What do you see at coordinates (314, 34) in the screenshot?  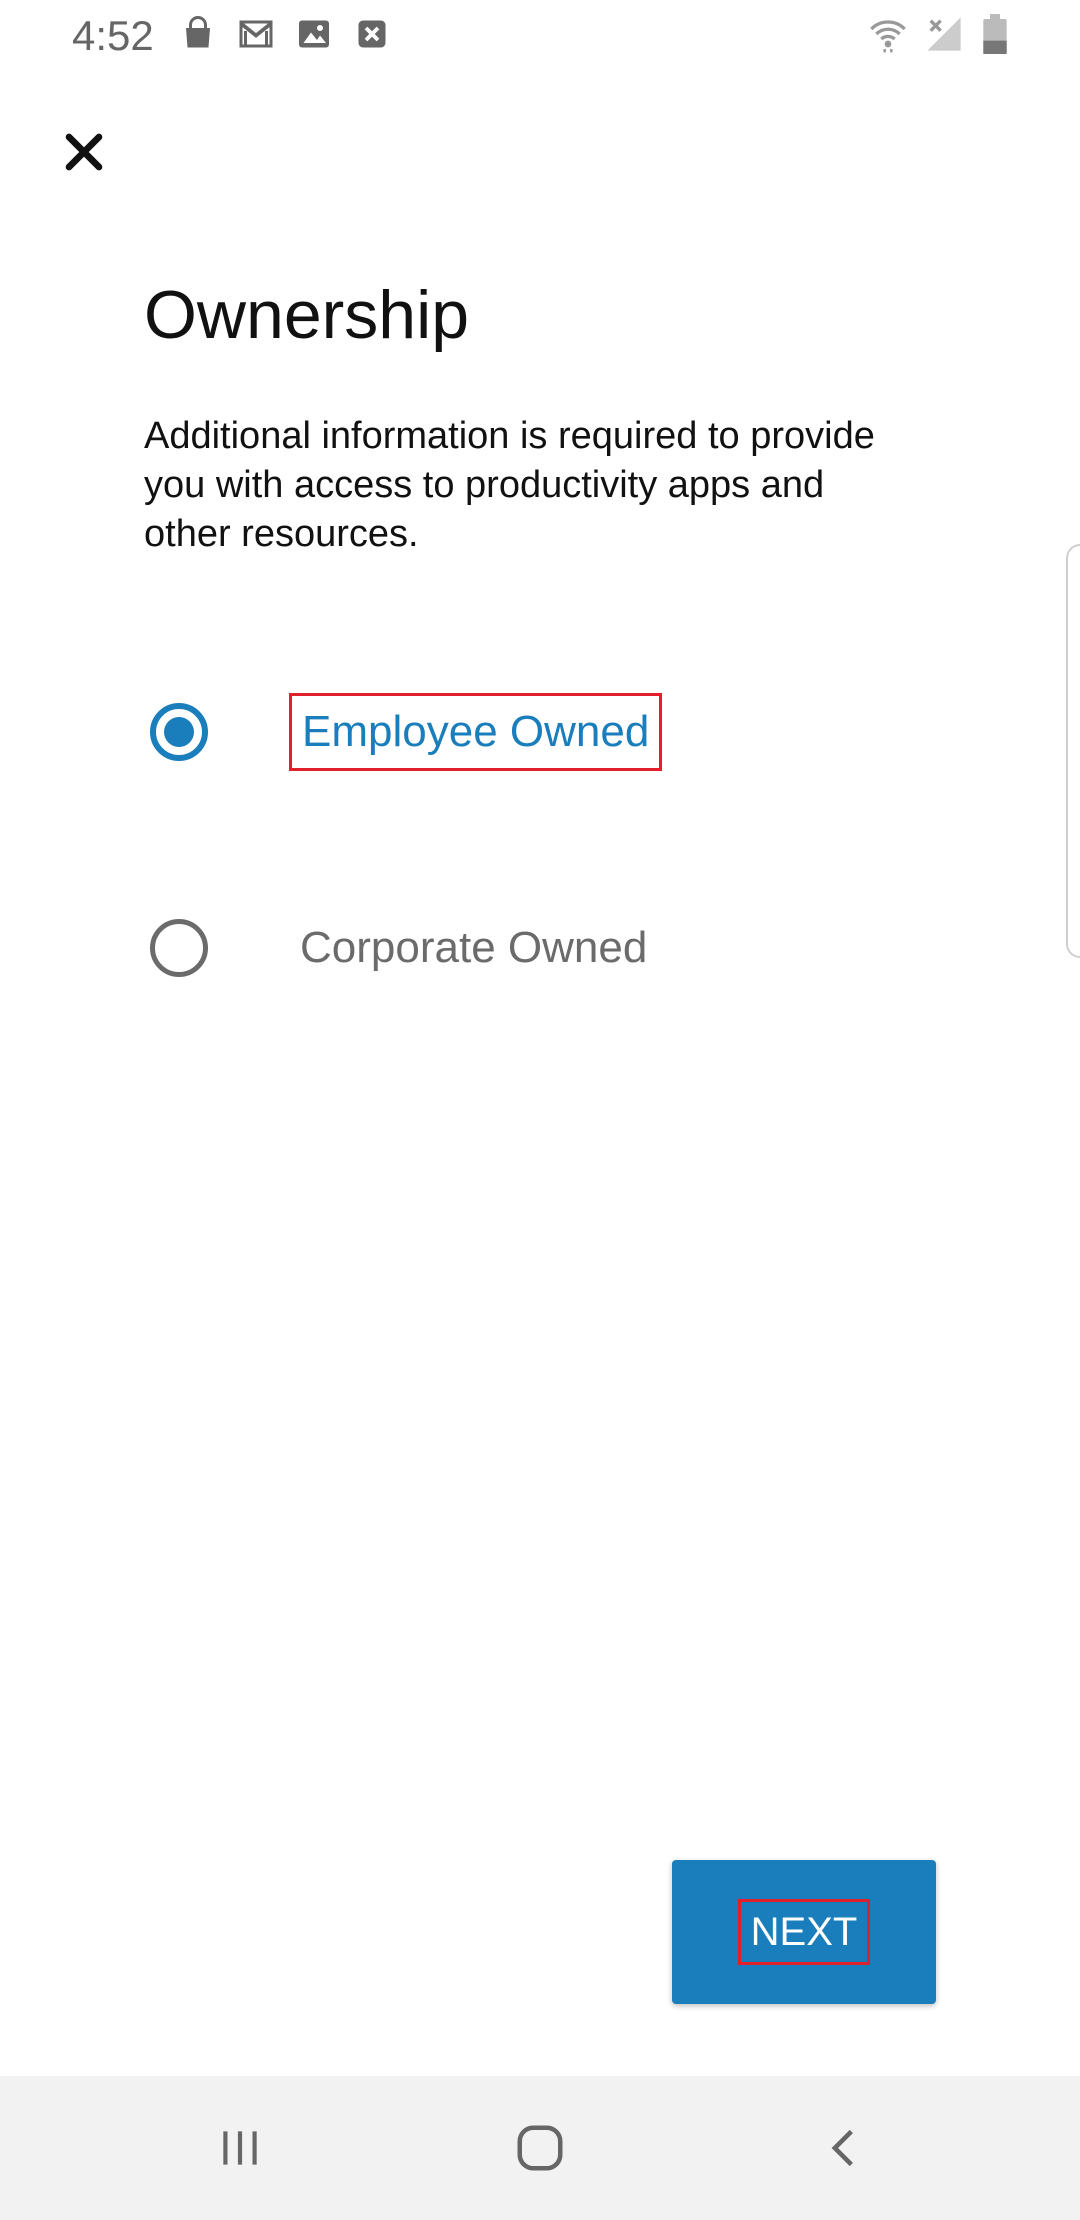 I see `image-icon` at bounding box center [314, 34].